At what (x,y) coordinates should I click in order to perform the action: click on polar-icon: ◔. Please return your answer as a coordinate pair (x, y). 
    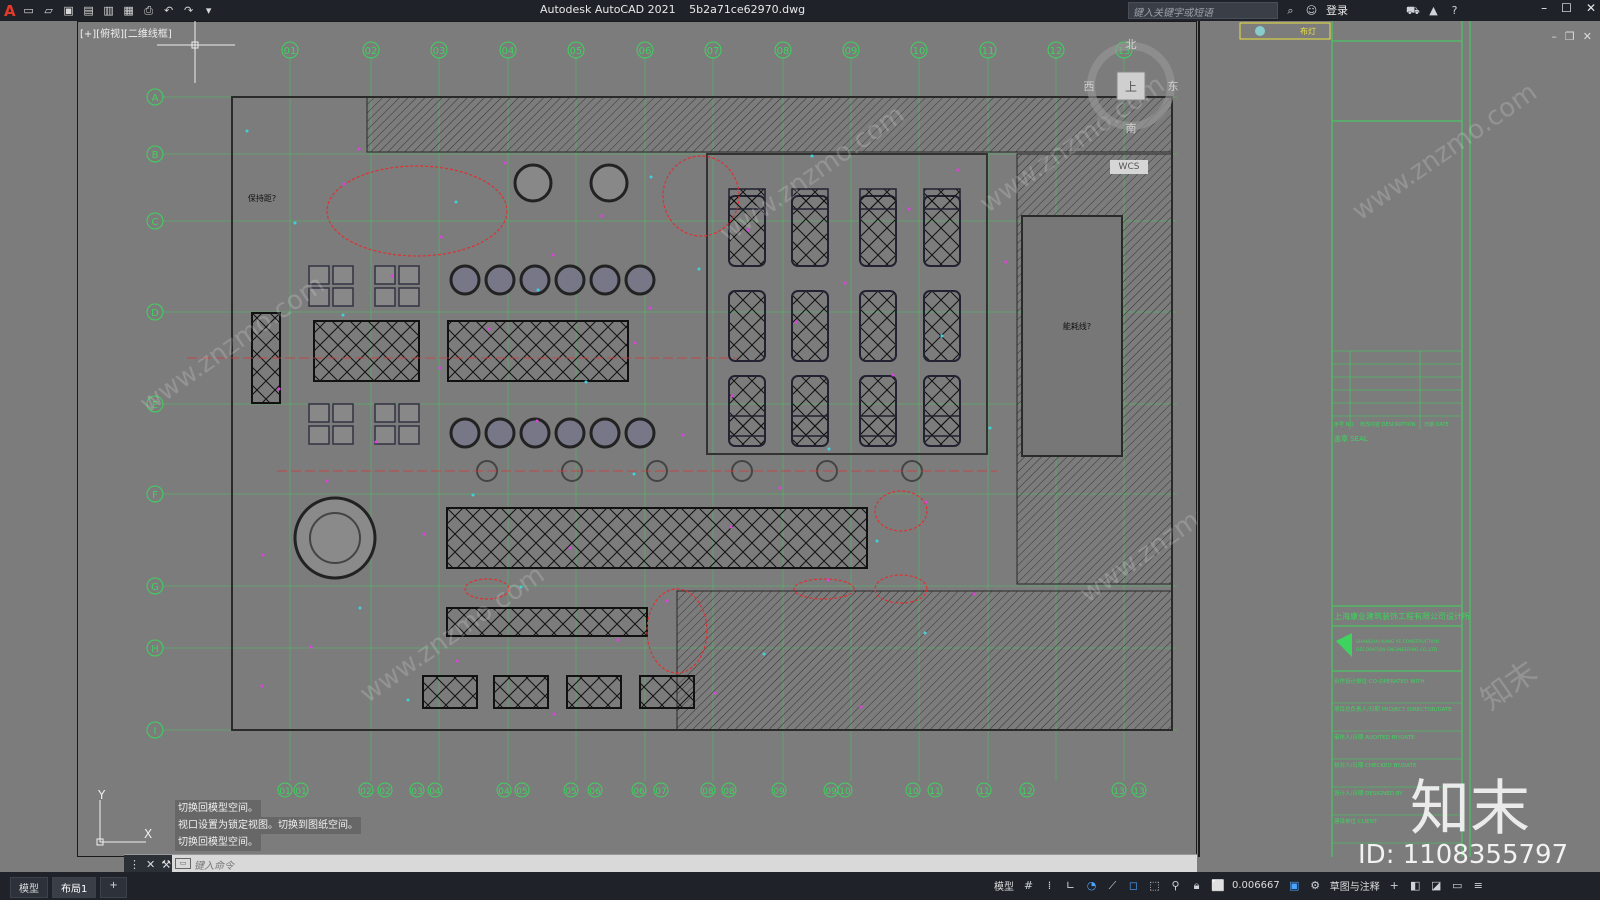
    Looking at the image, I should click on (1091, 885).